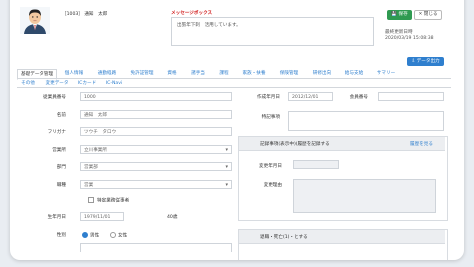 The height and width of the screenshot is (267, 474). Describe the element at coordinates (59, 150) in the screenshot. I see `office-label: 営業所` at that location.